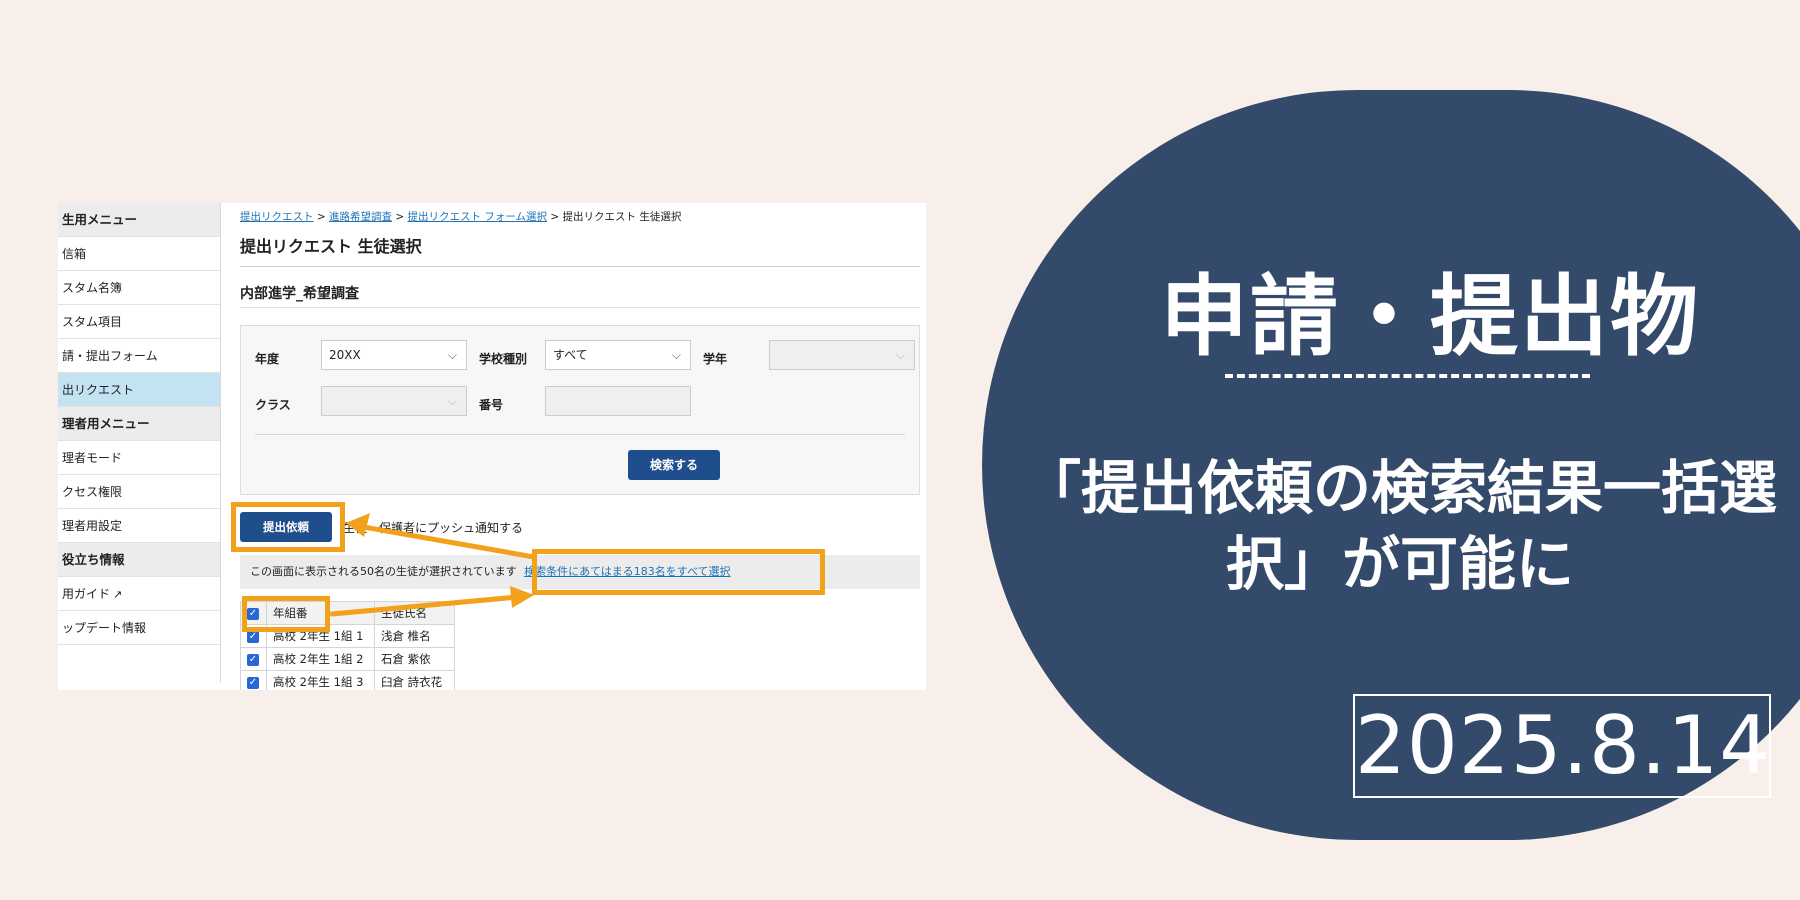  Describe the element at coordinates (1399, 564) in the screenshot. I see `promo-subtitle-line2: 択」が可能に` at that location.